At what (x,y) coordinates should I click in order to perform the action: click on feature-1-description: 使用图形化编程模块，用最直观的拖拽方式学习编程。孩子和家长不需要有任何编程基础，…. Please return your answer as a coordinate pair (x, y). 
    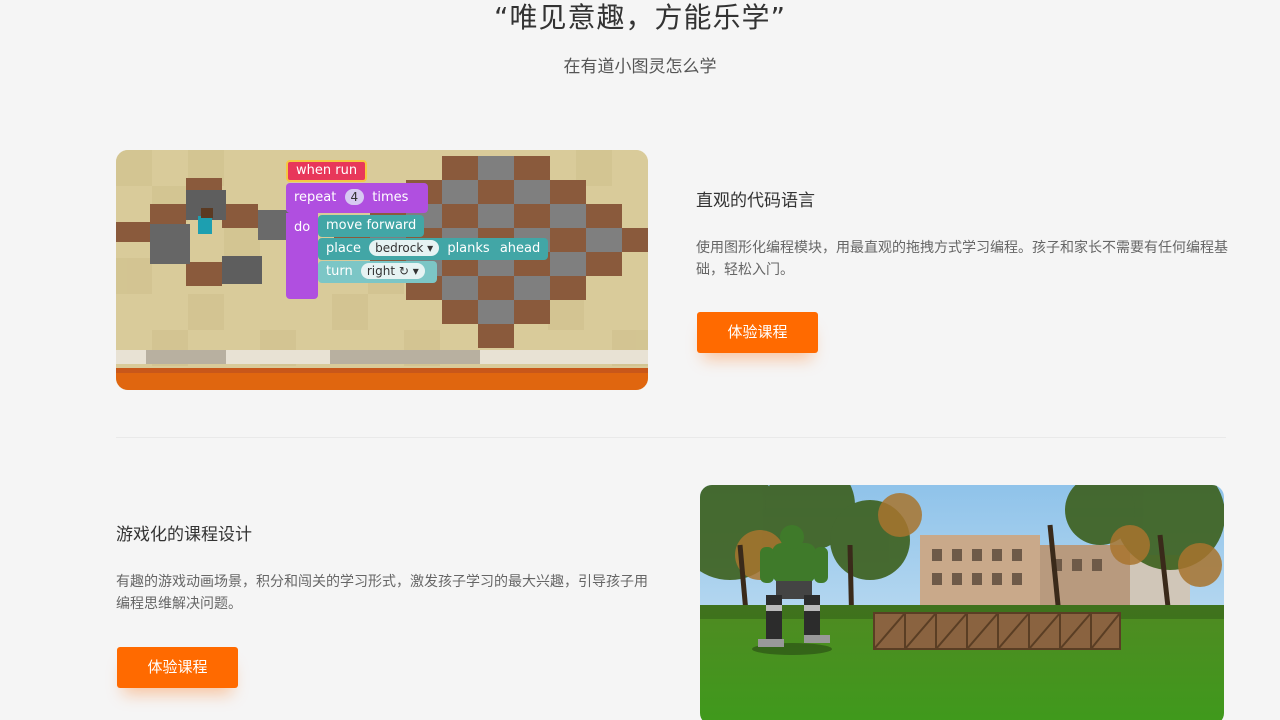
    Looking at the image, I should click on (962, 259).